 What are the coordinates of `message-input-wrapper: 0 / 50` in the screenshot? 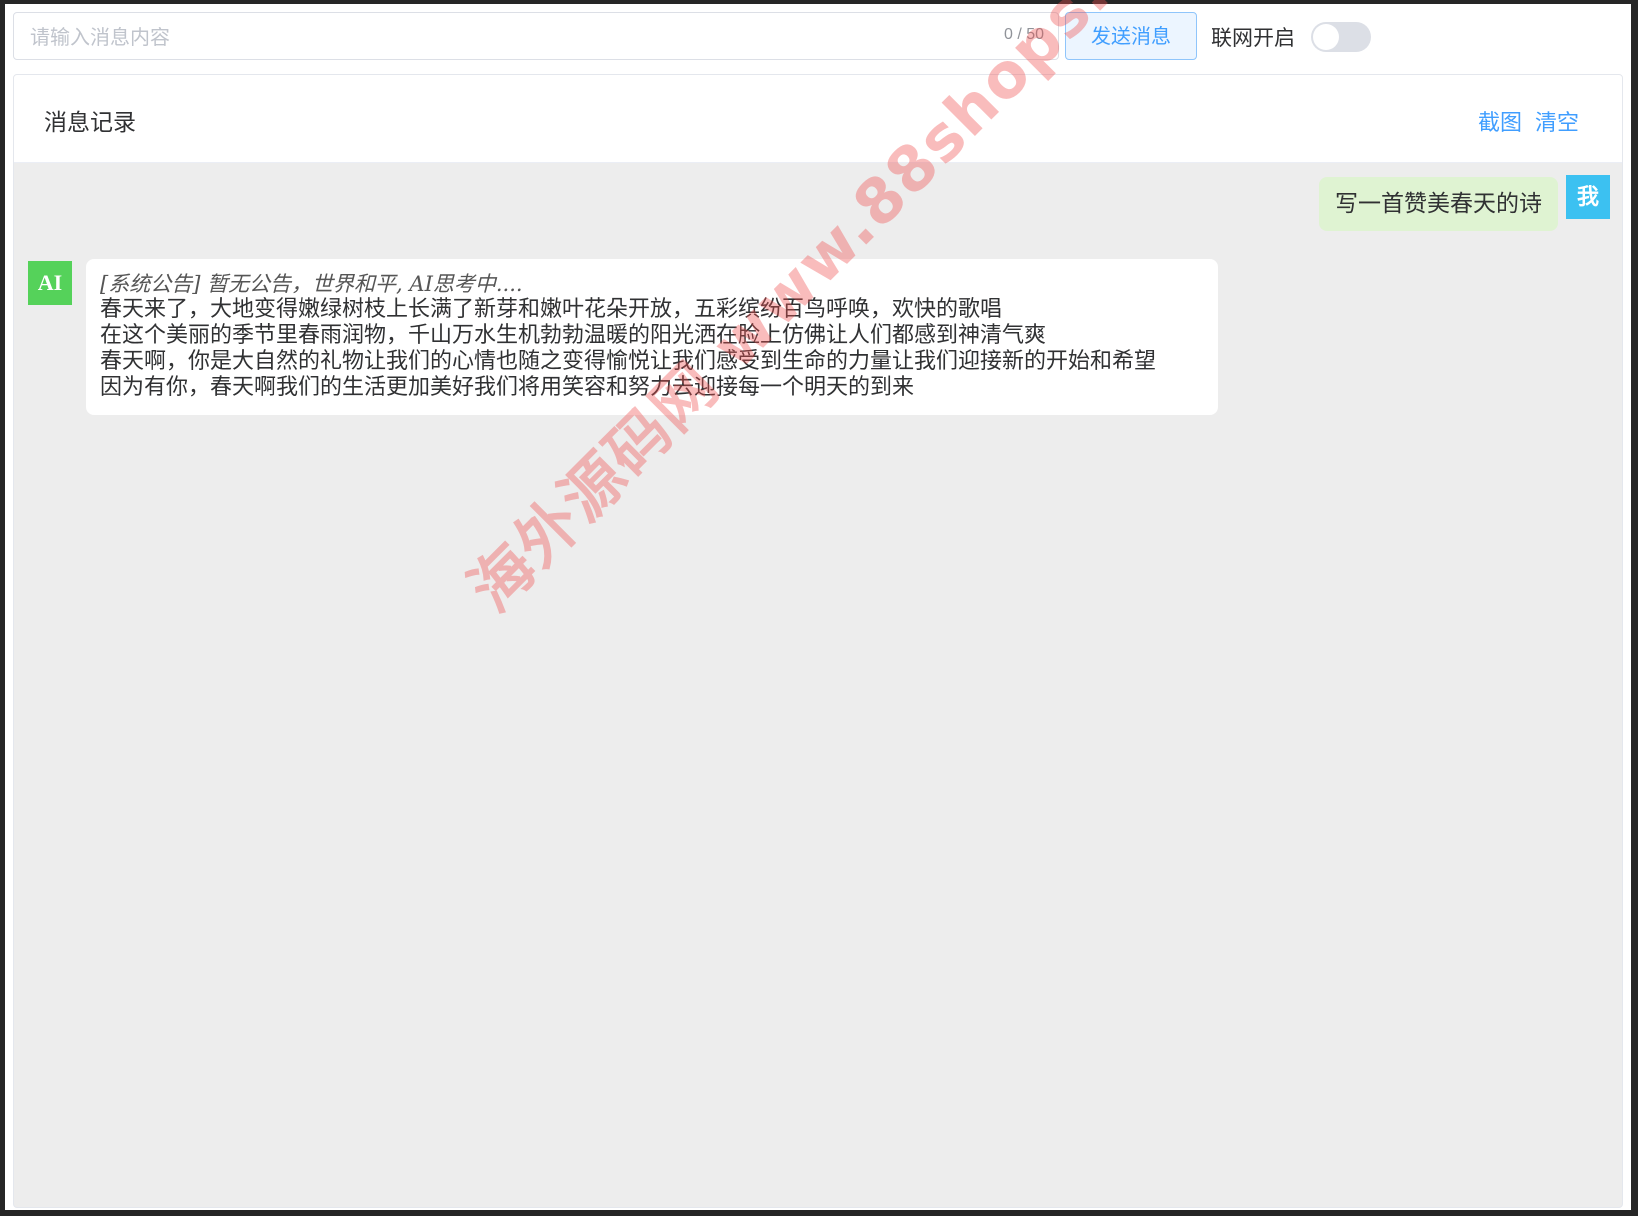 It's located at (536, 36).